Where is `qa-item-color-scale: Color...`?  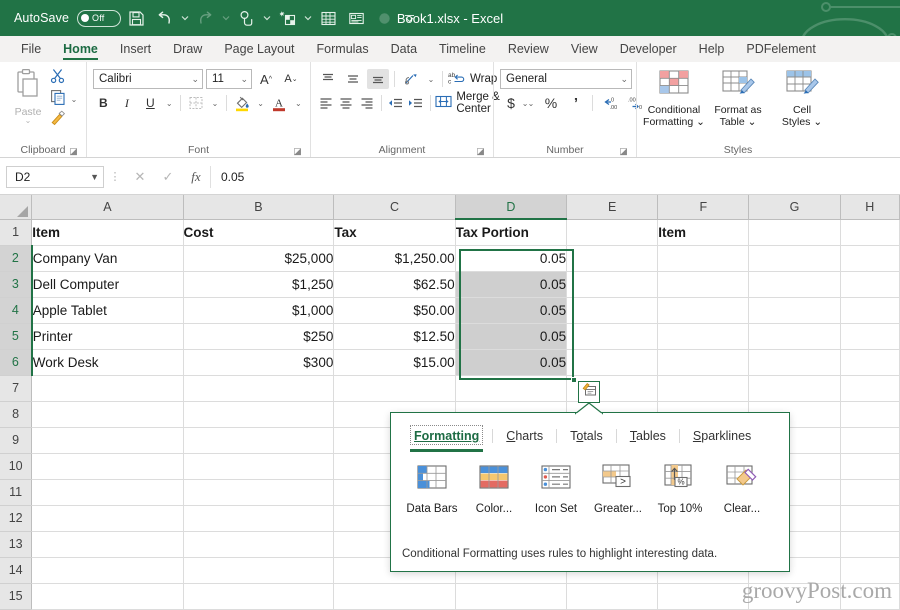
qa-item-color-scale: Color... is located at coordinates (494, 489).